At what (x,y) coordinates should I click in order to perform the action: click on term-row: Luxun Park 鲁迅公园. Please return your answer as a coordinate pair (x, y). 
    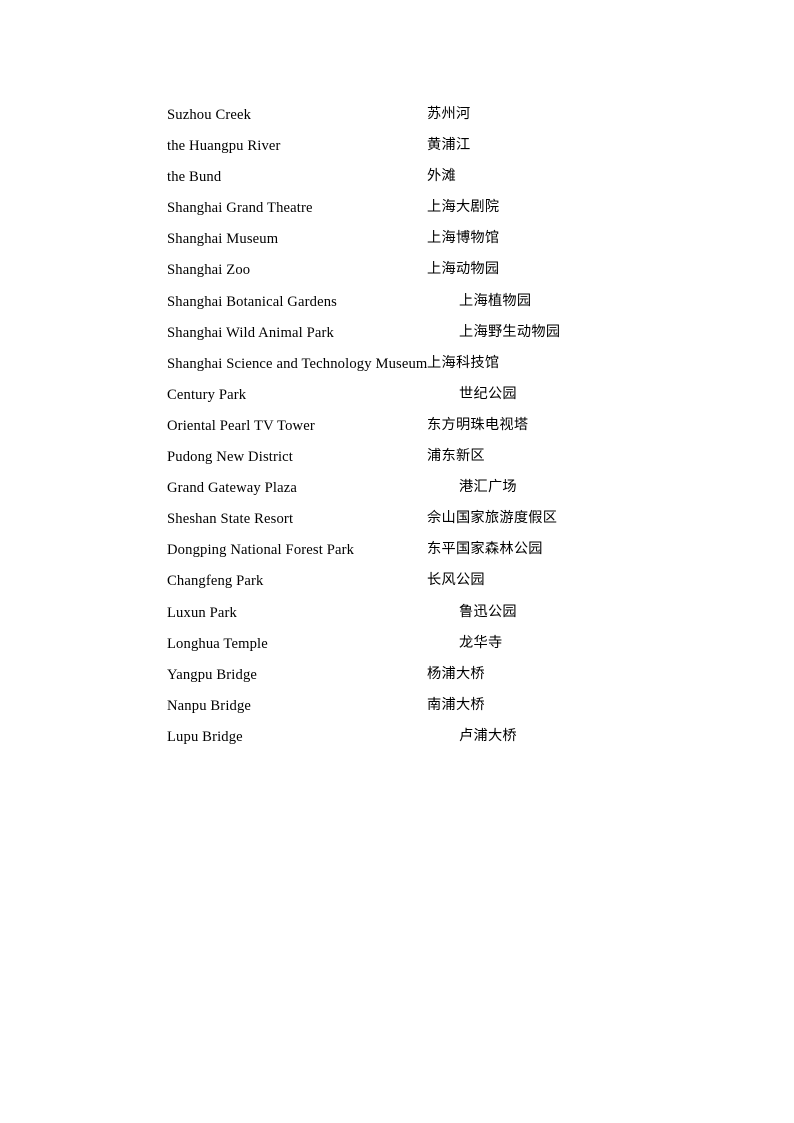
    Looking at the image, I should click on (427, 612).